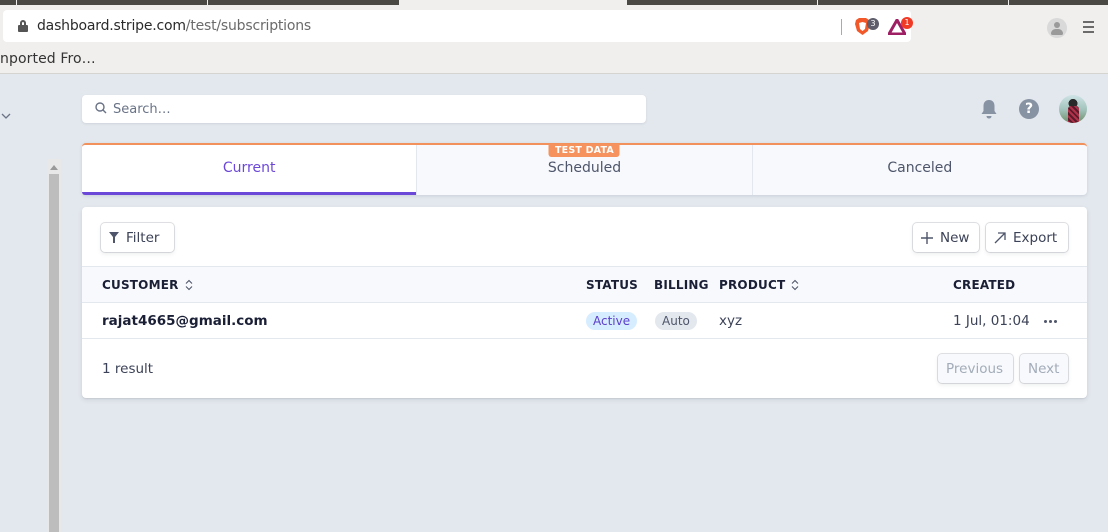  What do you see at coordinates (676, 321) in the screenshot?
I see `billing-badge: Auto` at bounding box center [676, 321].